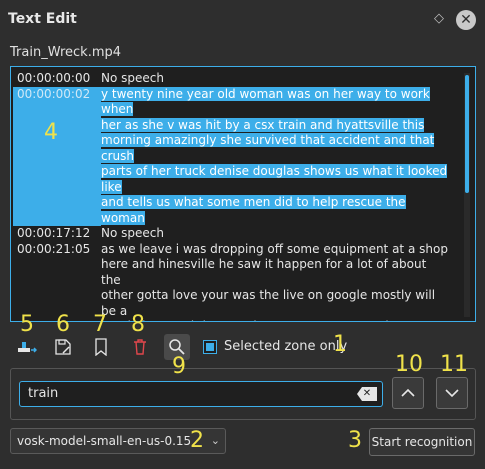  I want to click on next-match-button, so click(452, 393).